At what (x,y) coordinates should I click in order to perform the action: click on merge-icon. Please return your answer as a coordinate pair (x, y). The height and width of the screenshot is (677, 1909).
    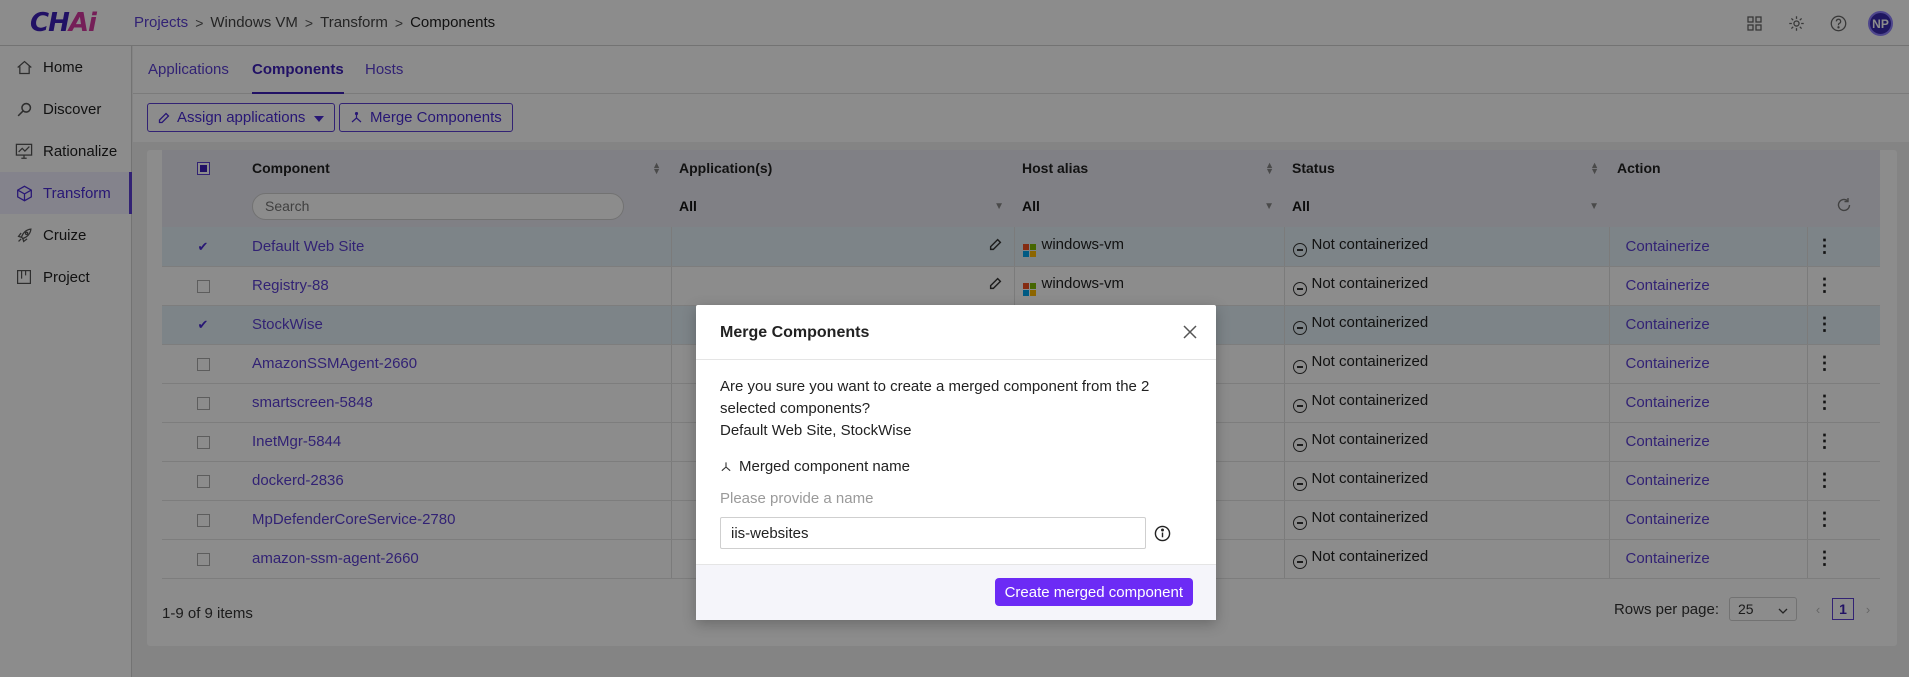
    Looking at the image, I should click on (726, 467).